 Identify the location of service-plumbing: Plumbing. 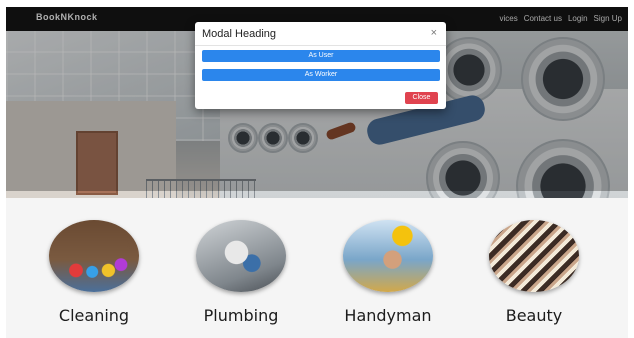
(241, 272).